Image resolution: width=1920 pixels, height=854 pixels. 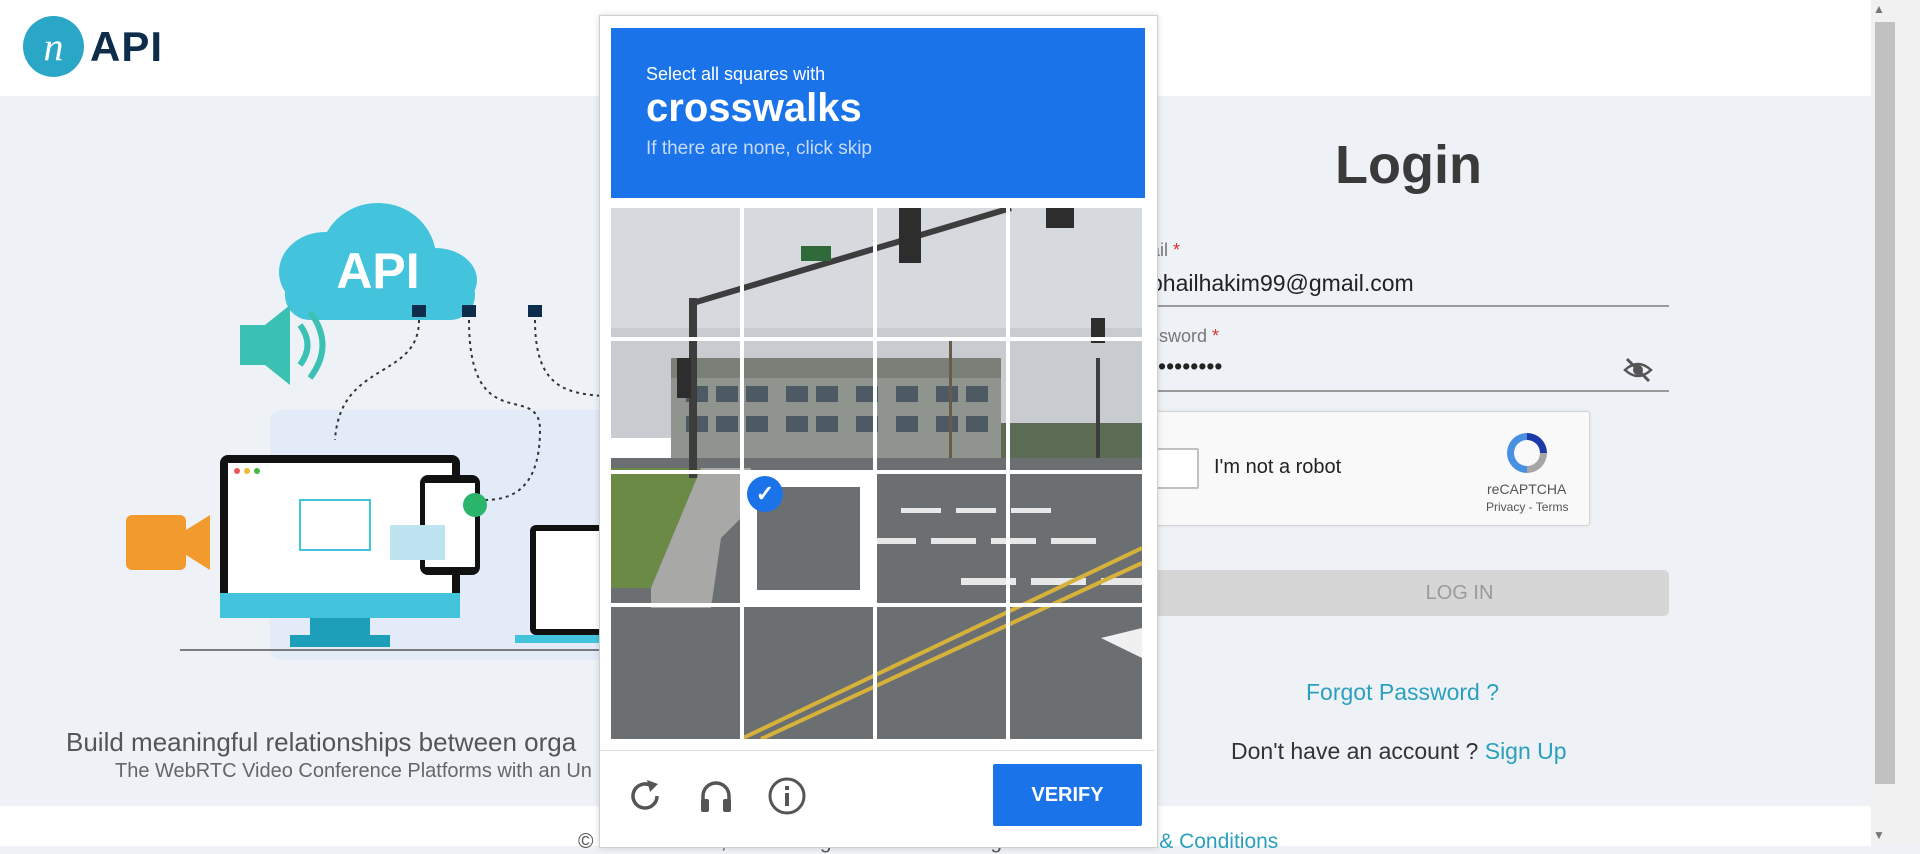 What do you see at coordinates (1527, 507) in the screenshot?
I see `recaptcha-terms-link: Privacy - Terms` at bounding box center [1527, 507].